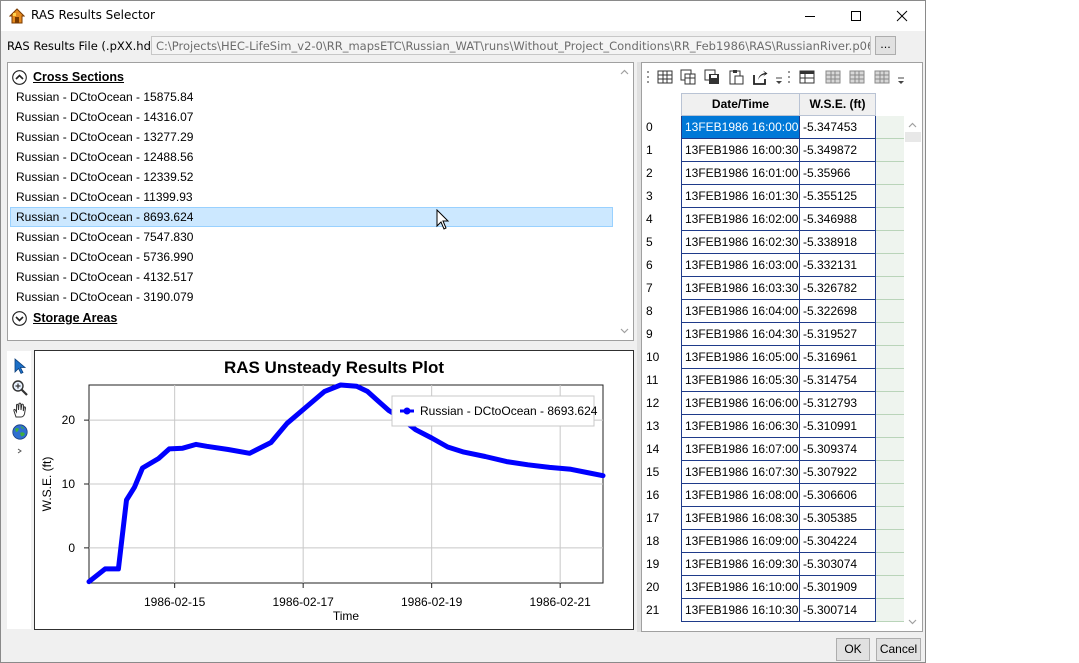  What do you see at coordinates (740, 288) in the screenshot?
I see `cell-datetime: 13FEB1986 16:03:30` at bounding box center [740, 288].